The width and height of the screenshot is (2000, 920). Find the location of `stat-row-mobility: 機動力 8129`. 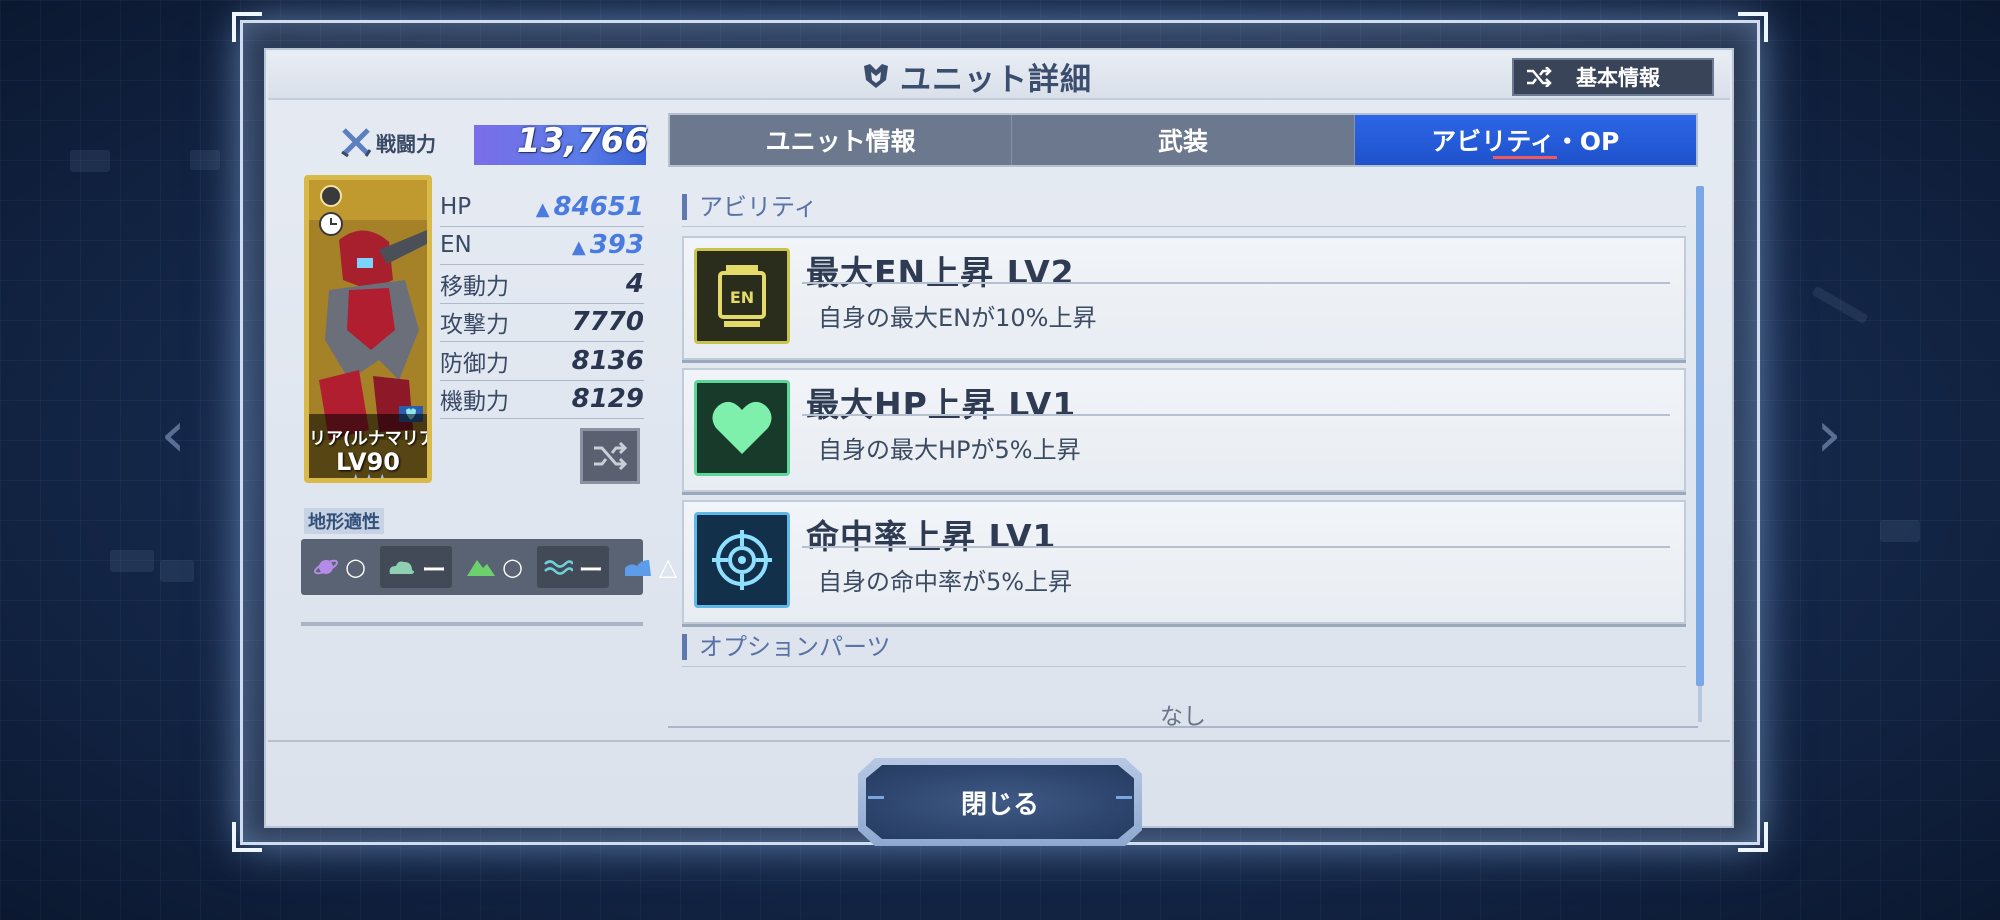

stat-row-mobility: 機動力 8129 is located at coordinates (542, 400).